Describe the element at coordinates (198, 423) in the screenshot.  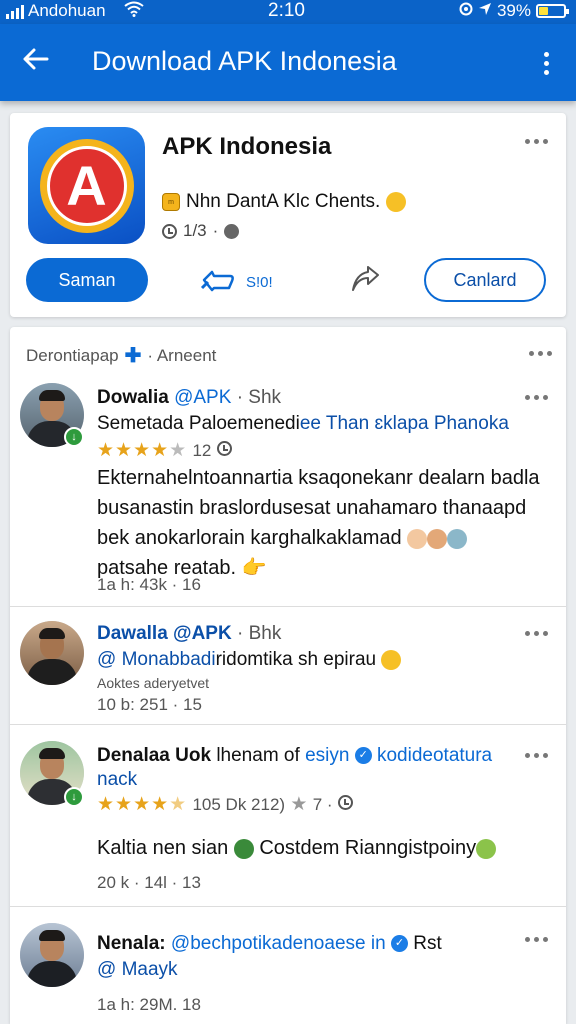
I see `headline-part1: Semetada Paloemenedi` at that location.